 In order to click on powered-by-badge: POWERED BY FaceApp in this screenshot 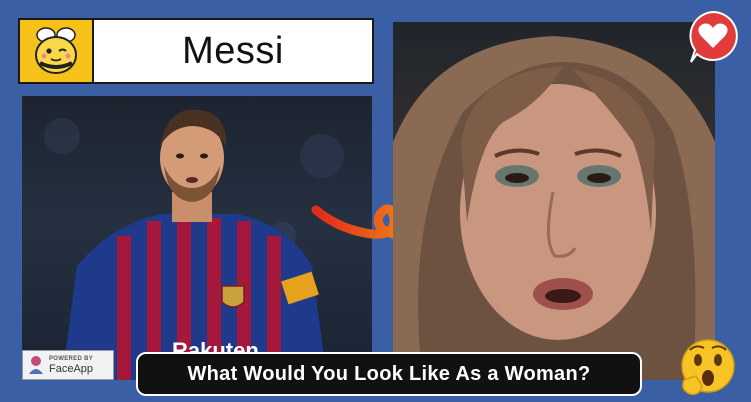, I will do `click(68, 365)`.